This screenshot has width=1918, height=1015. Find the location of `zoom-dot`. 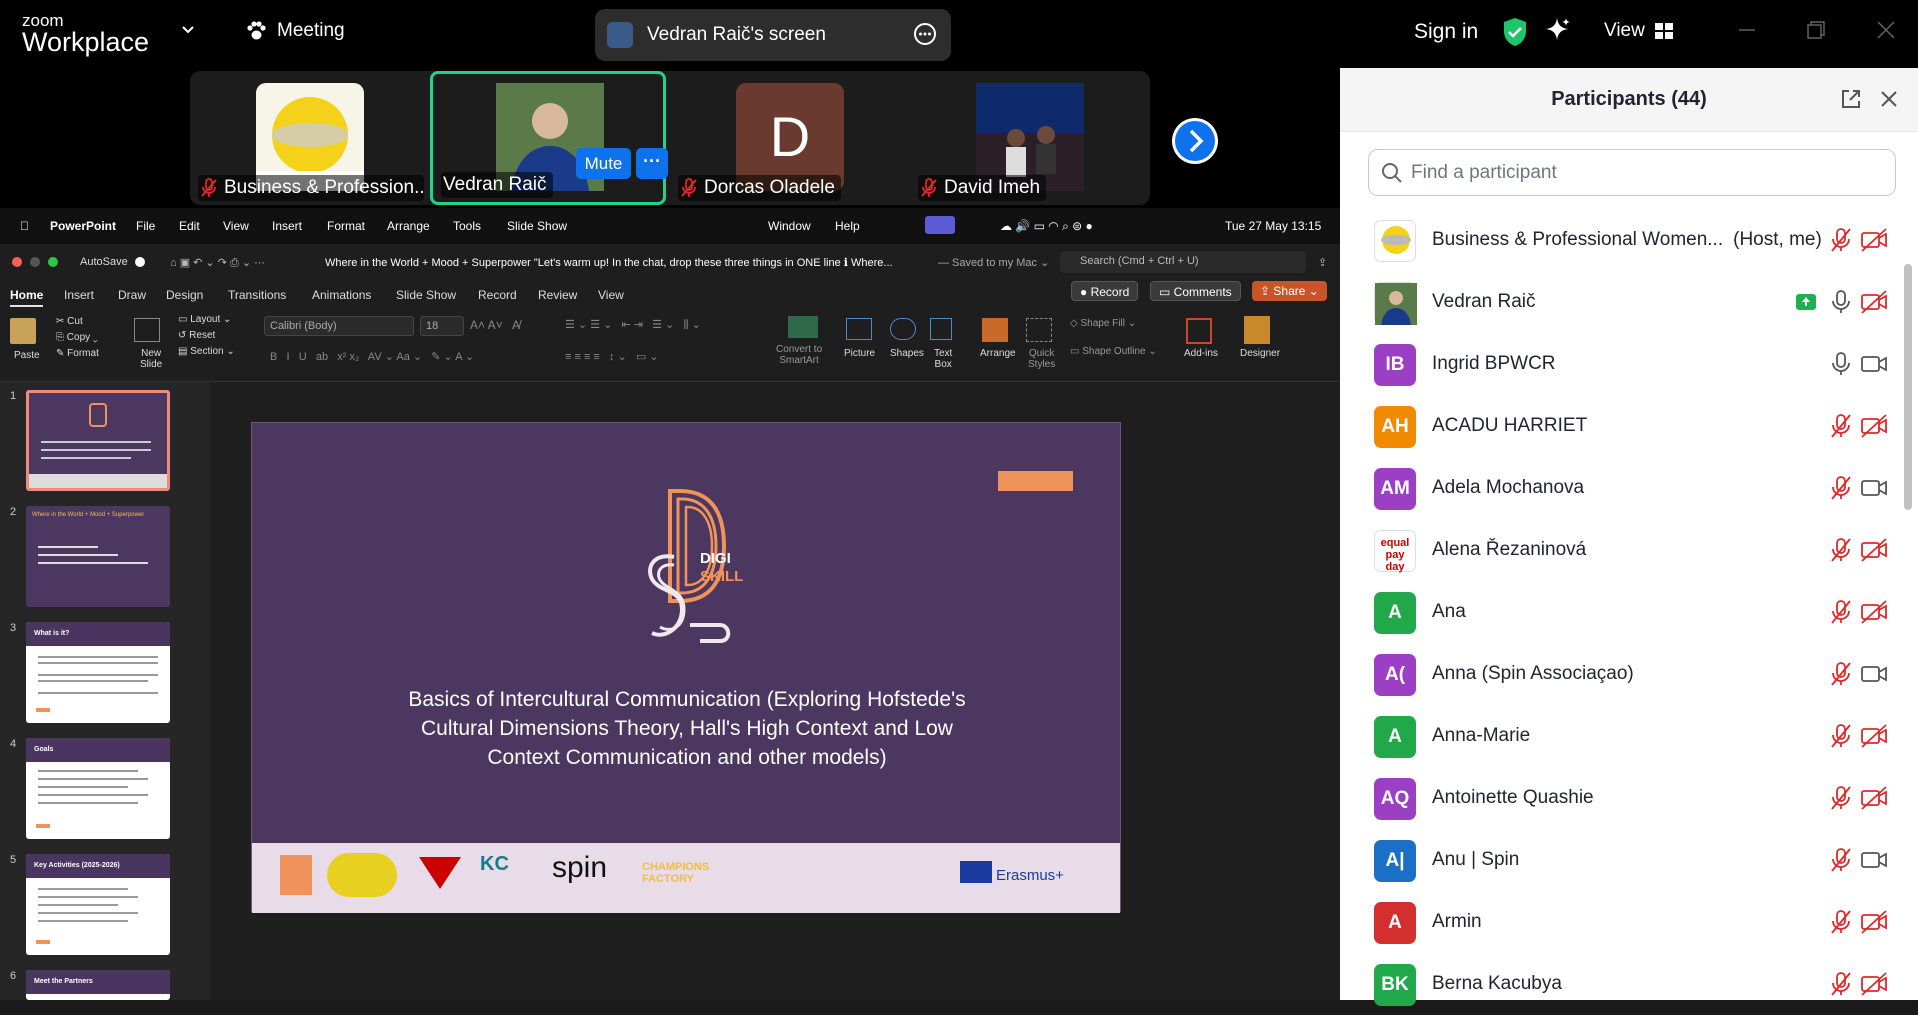

zoom-dot is located at coordinates (53, 262).